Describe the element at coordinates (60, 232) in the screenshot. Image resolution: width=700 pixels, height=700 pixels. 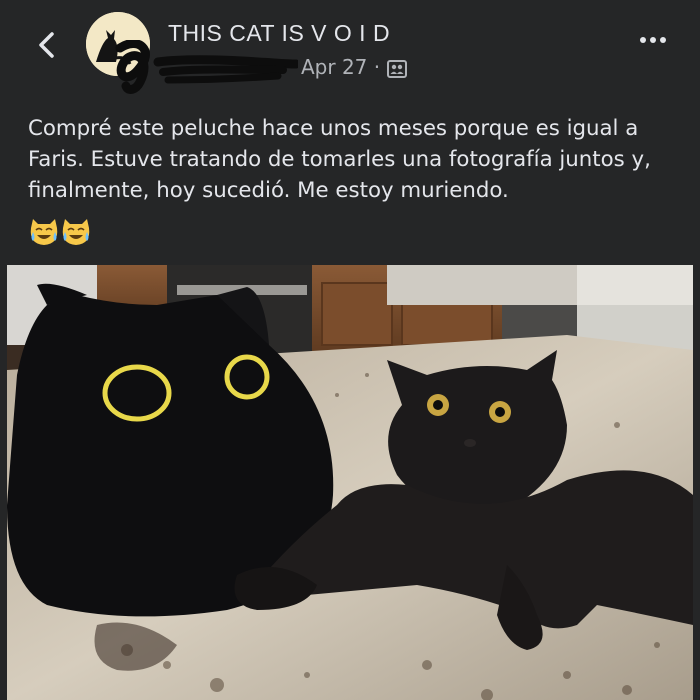
I see `crying-laughing-cat-emoji` at that location.